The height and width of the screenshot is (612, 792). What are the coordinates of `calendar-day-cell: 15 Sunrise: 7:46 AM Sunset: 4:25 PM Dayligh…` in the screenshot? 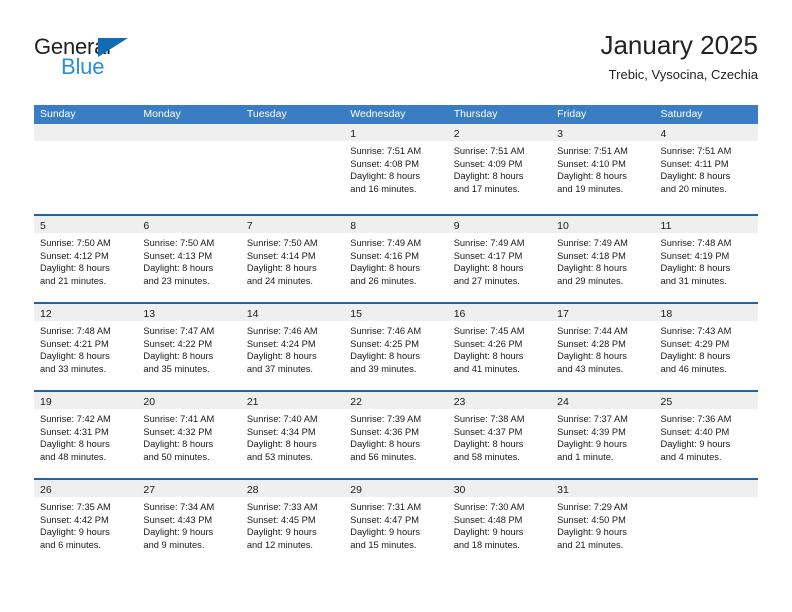 It's located at (396, 347).